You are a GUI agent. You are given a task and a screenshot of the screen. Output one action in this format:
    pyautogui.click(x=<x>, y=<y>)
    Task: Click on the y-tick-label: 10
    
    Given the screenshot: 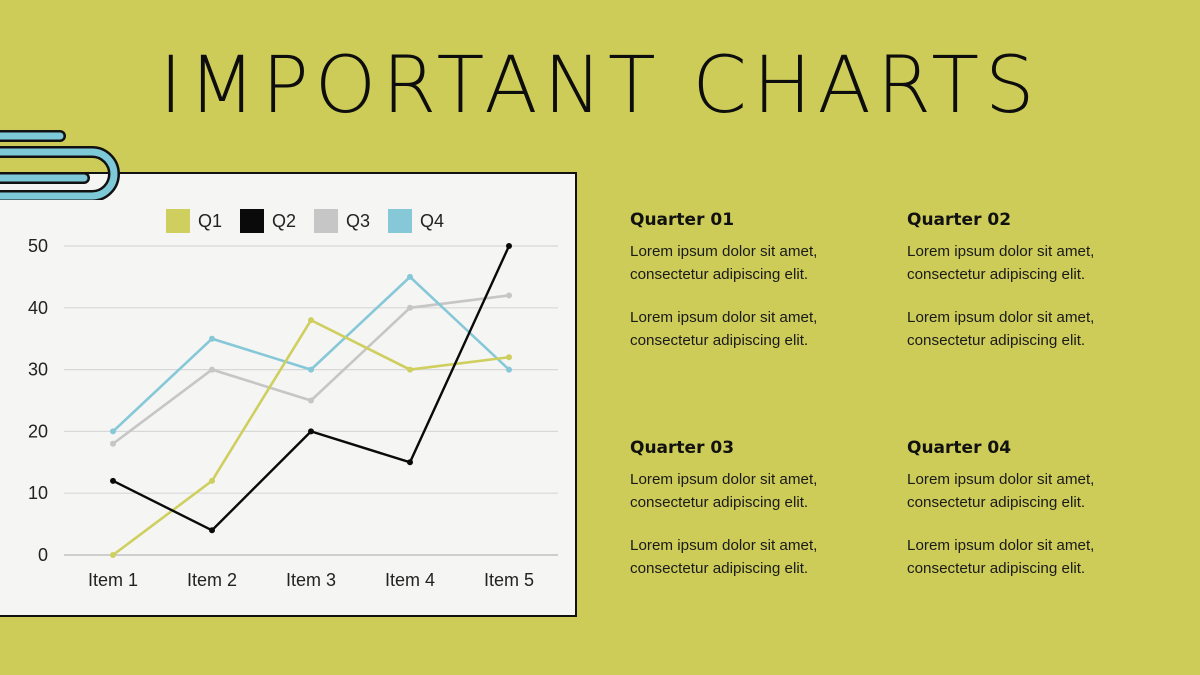 What is the action you would take?
    pyautogui.click(x=38, y=493)
    